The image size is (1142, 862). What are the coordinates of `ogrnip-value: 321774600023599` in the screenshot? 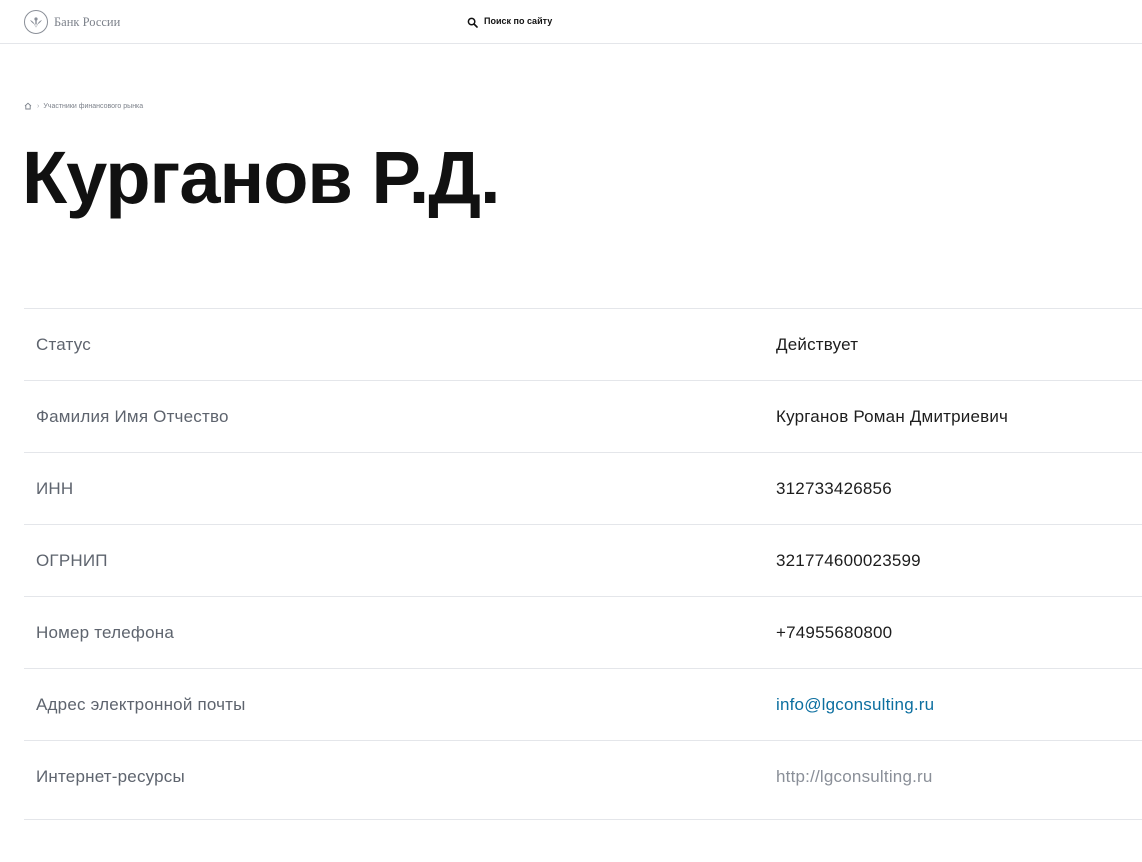 It's located at (848, 560).